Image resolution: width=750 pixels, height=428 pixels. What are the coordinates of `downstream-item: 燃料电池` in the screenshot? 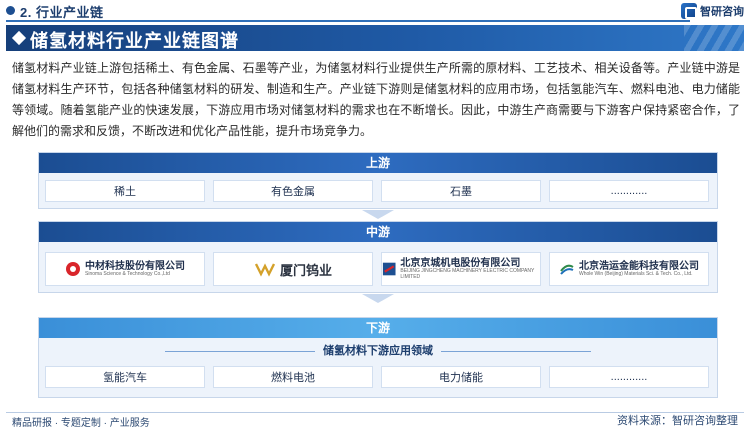 It's located at (293, 377).